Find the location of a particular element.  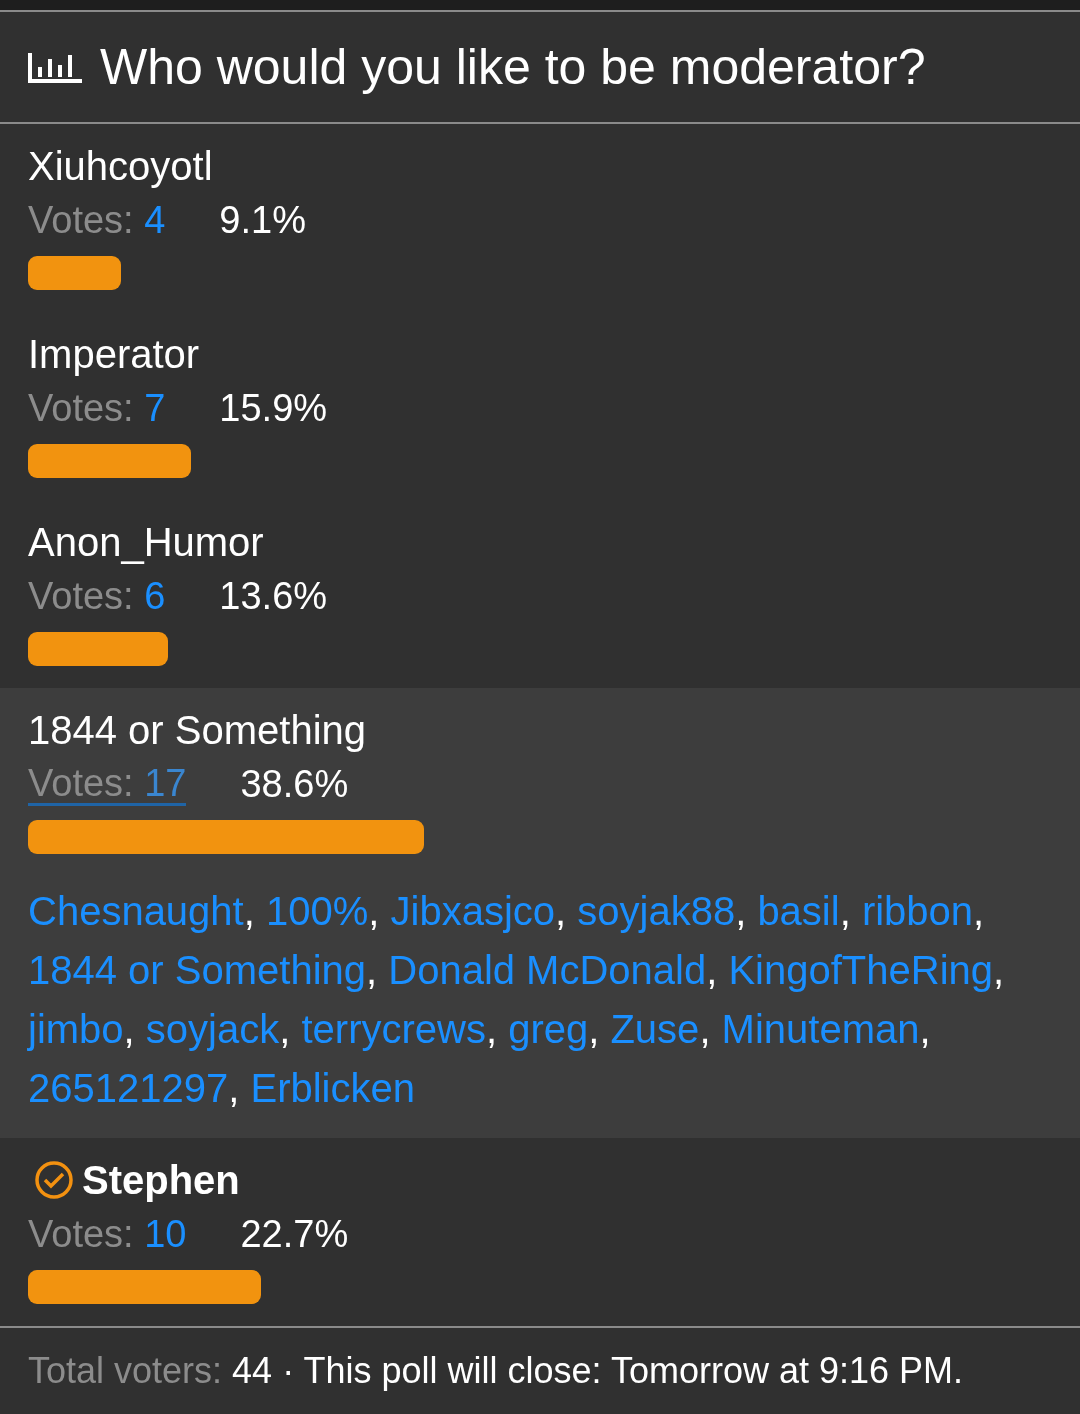

vote-percentage: 9.1% is located at coordinates (262, 220).